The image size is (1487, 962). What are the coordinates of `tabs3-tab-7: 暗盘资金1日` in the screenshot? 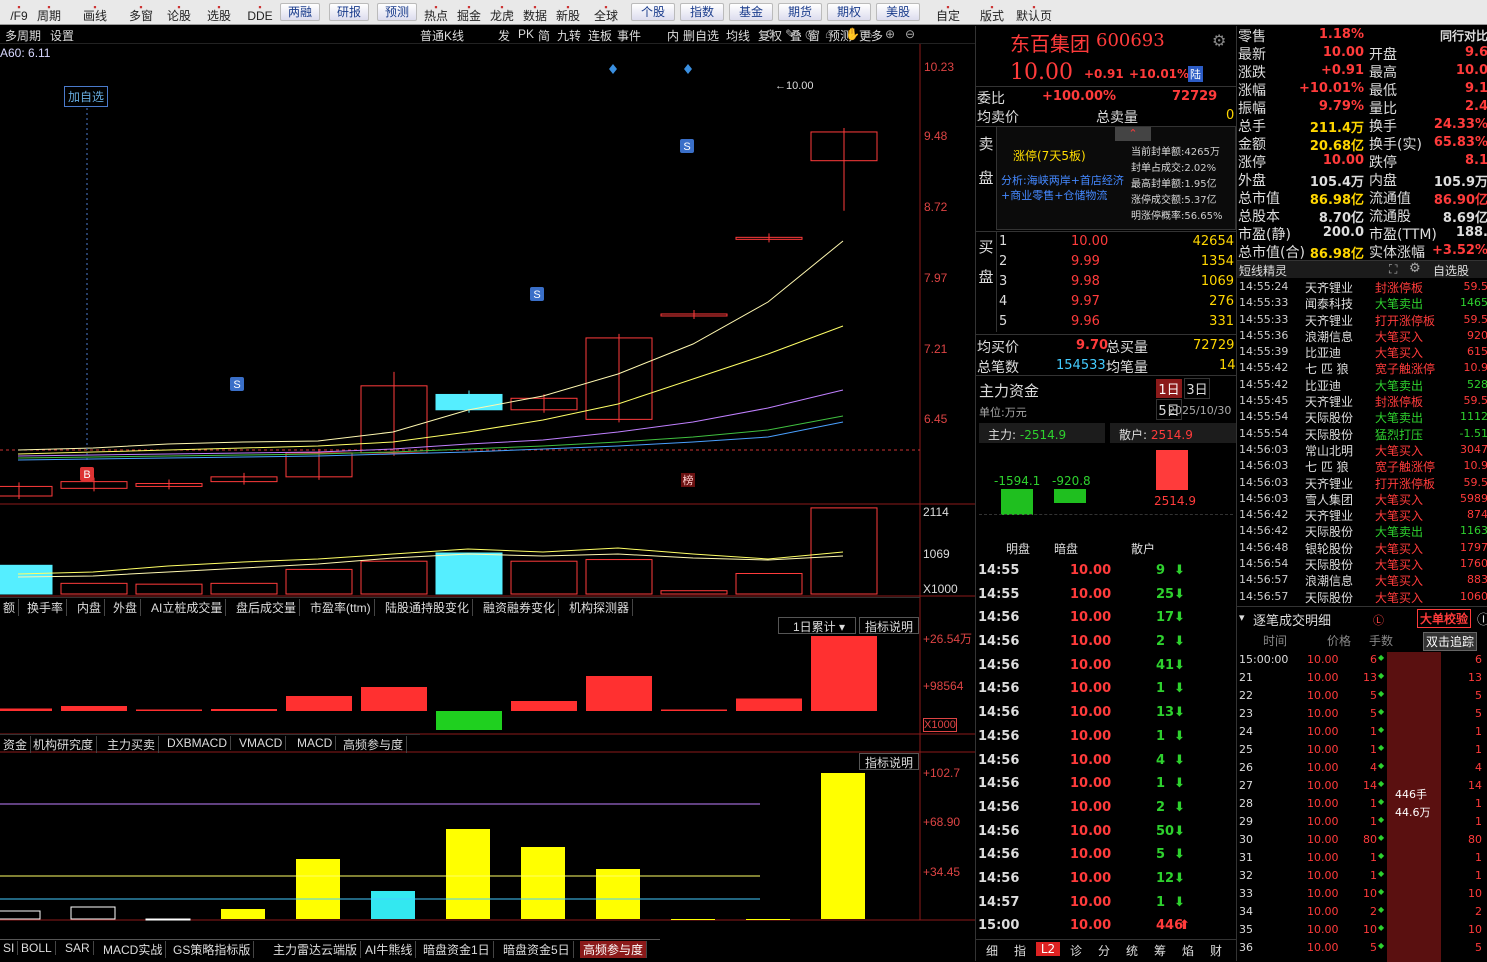 It's located at (457, 949).